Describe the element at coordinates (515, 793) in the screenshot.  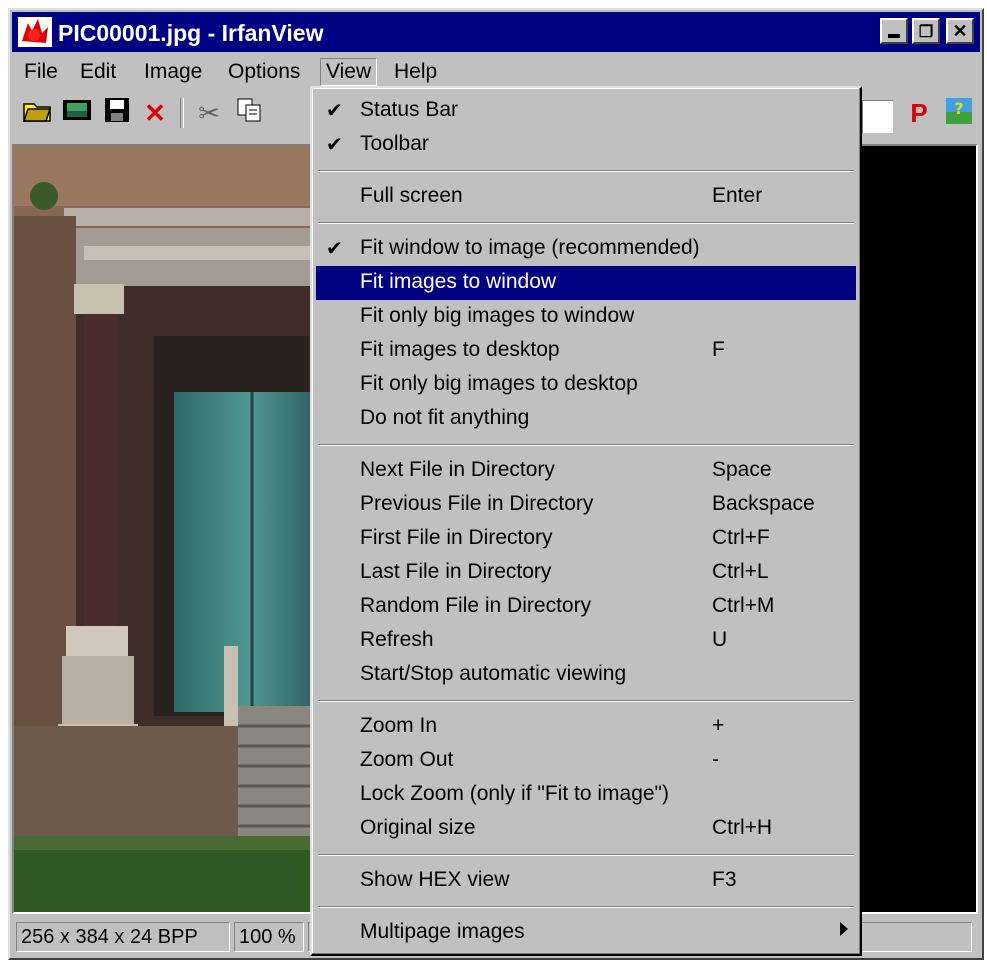
I see `menu-item-label: Lock Zoom (only if "Fit to image")` at that location.